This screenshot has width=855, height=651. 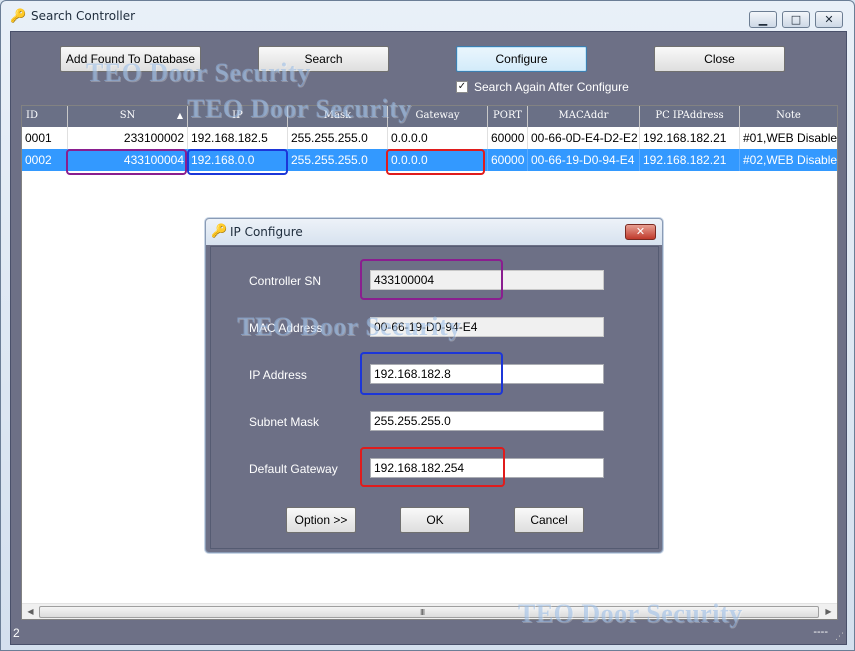 What do you see at coordinates (238, 160) in the screenshot?
I see `cell-ip: 192.168.0.0` at bounding box center [238, 160].